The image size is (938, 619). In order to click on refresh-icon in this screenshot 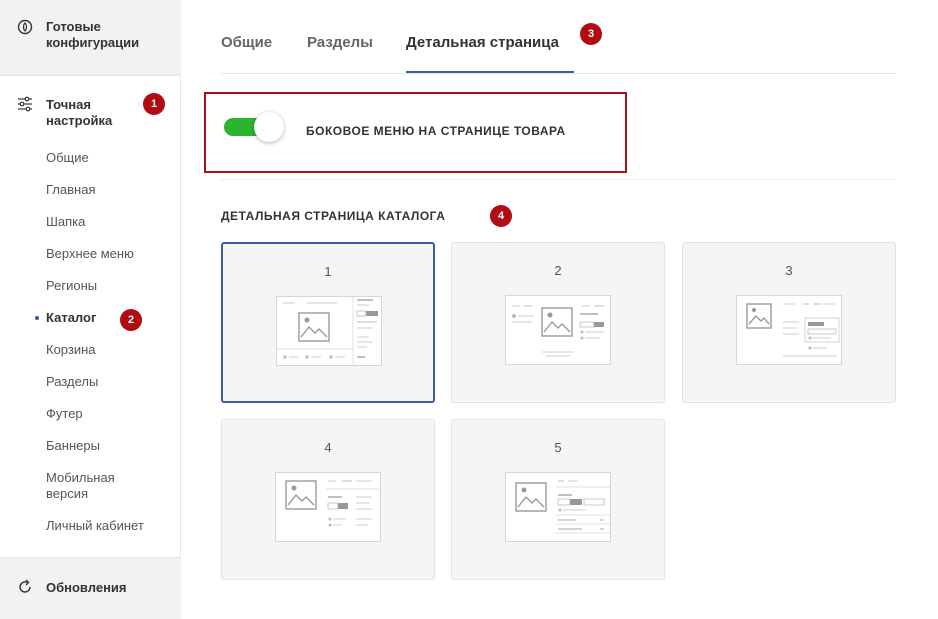, I will do `click(25, 586)`.